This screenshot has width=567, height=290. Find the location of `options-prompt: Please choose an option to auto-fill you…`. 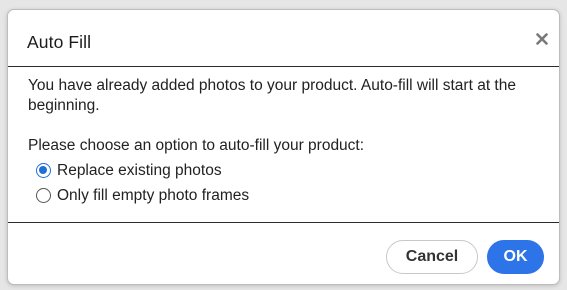

options-prompt: Please choose an option to auto-fill you… is located at coordinates (196, 145).